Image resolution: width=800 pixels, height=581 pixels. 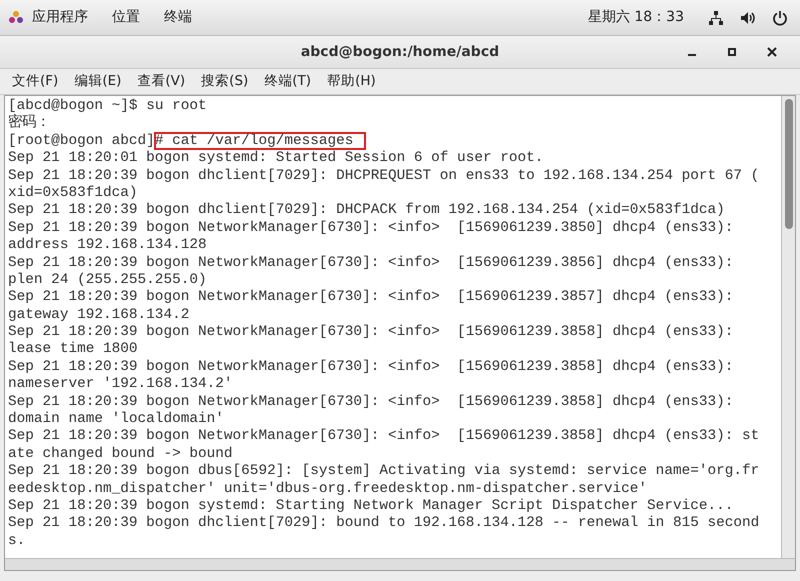 I want to click on top-menu-item: 位置, so click(x=126, y=17).